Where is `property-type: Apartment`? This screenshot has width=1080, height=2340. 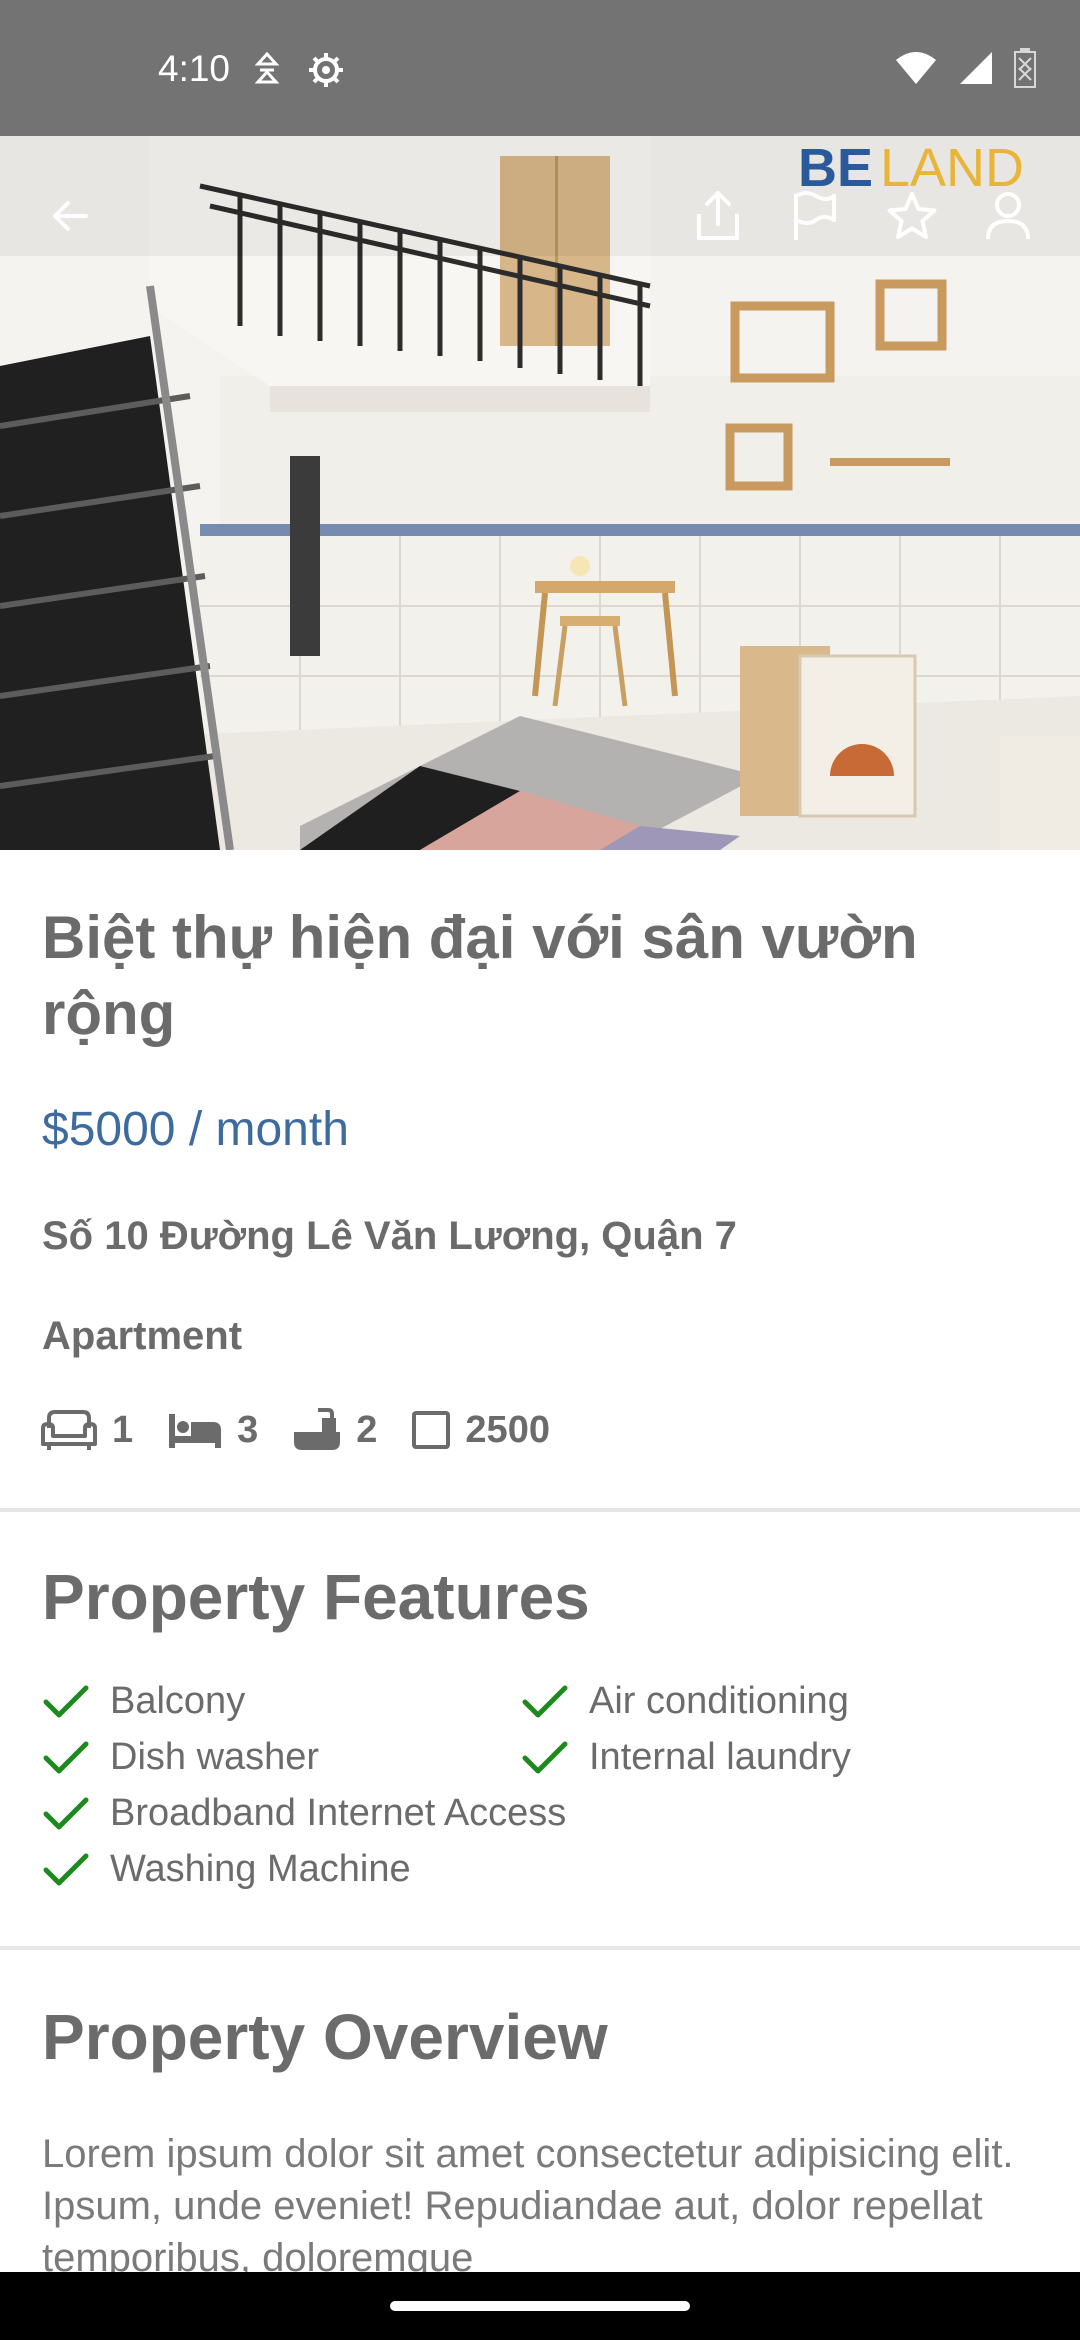 property-type: Apartment is located at coordinates (142, 1336).